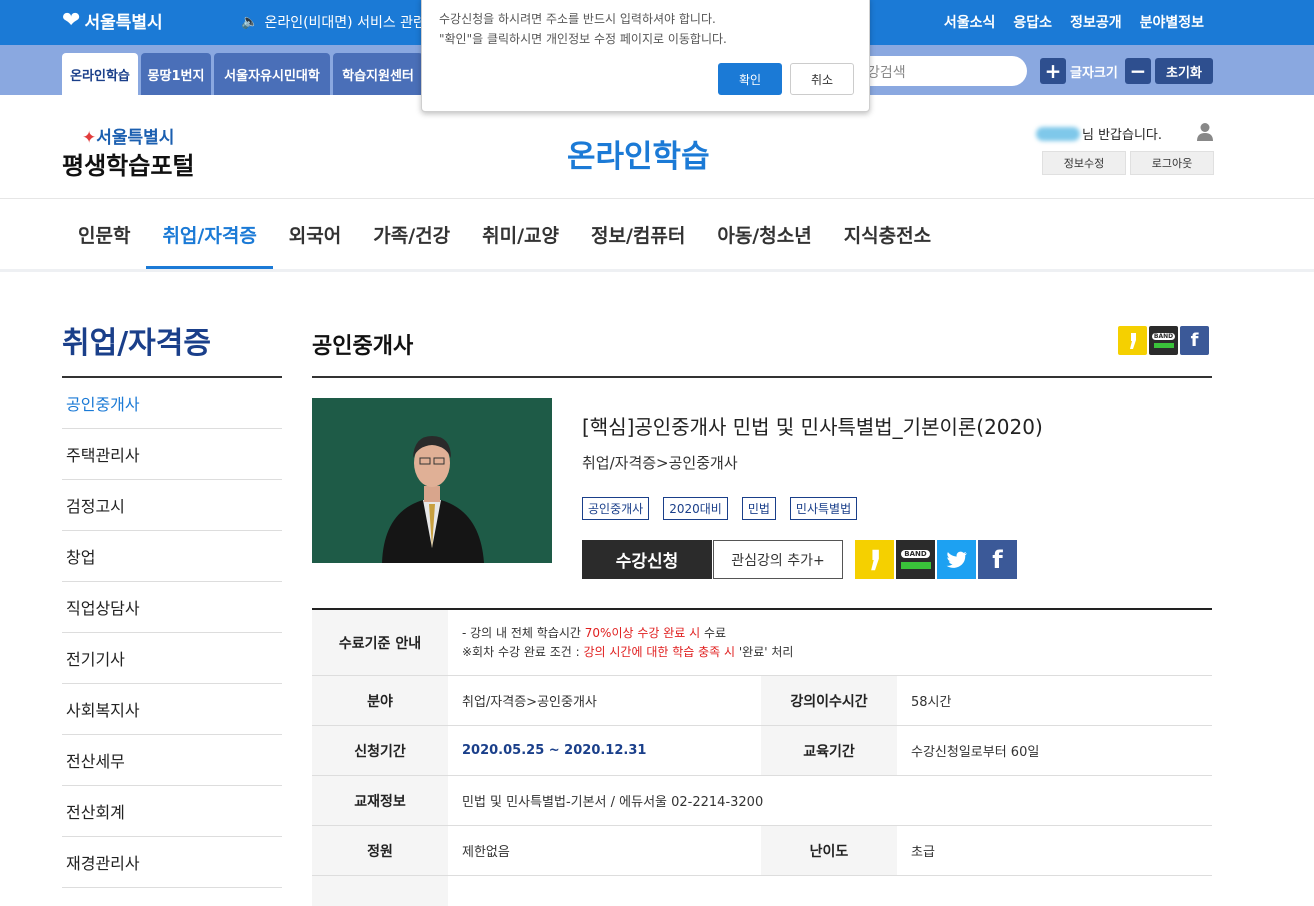 Image resolution: width=1314 pixels, height=906 pixels. What do you see at coordinates (823, 508) in the screenshot?
I see `tag: 민사특별법` at bounding box center [823, 508].